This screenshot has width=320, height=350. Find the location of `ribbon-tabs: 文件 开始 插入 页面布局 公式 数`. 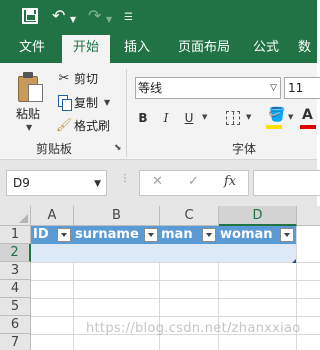

ribbon-tabs: 文件 开始 插入 页面布局 公式 数 is located at coordinates (158, 47).